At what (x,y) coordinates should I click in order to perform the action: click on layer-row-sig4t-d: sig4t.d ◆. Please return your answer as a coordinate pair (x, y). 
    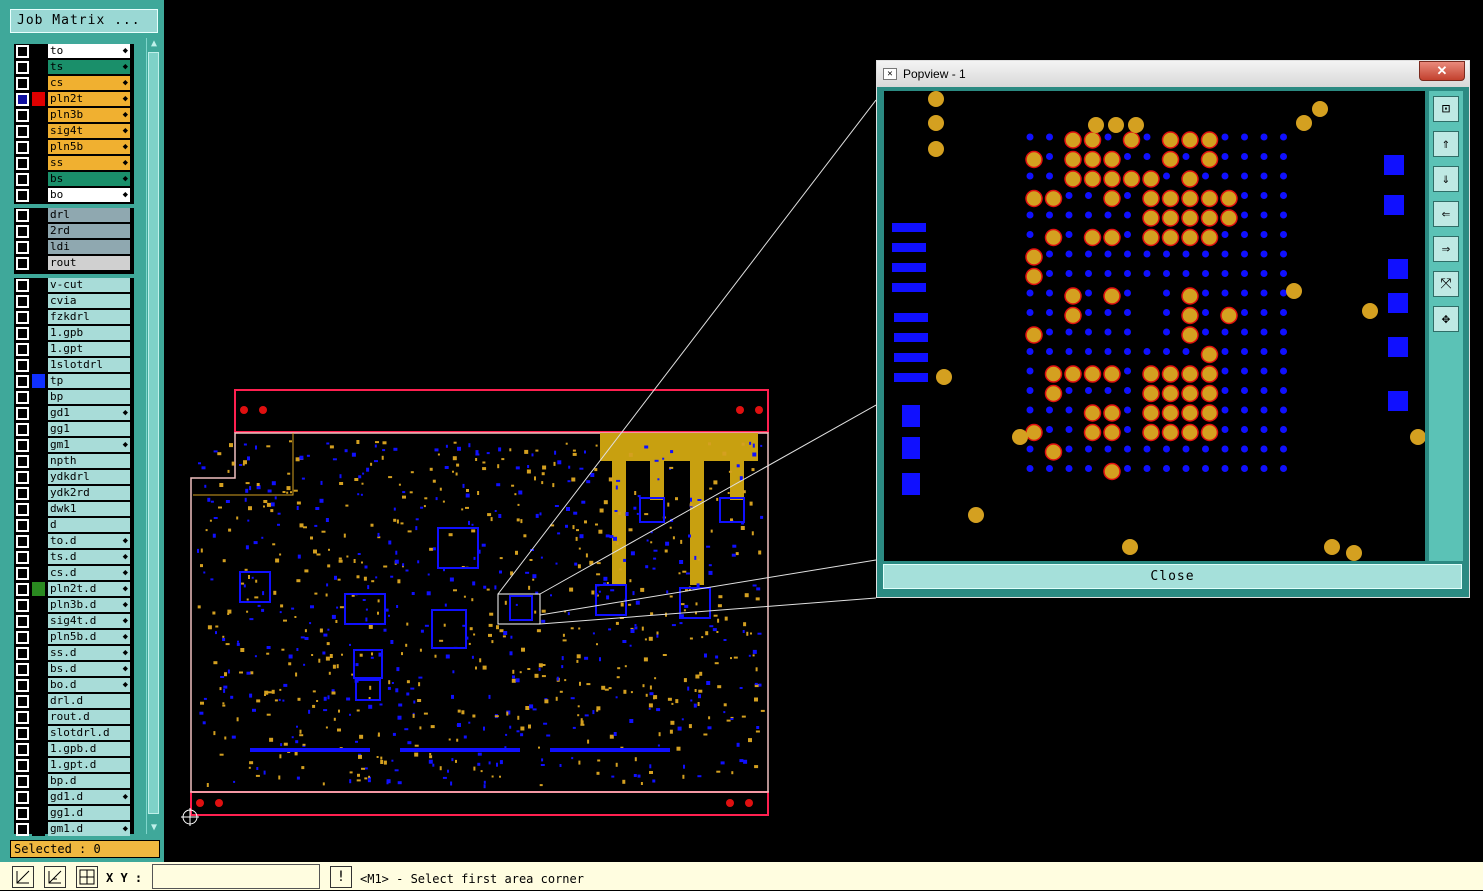
    Looking at the image, I should click on (74, 621).